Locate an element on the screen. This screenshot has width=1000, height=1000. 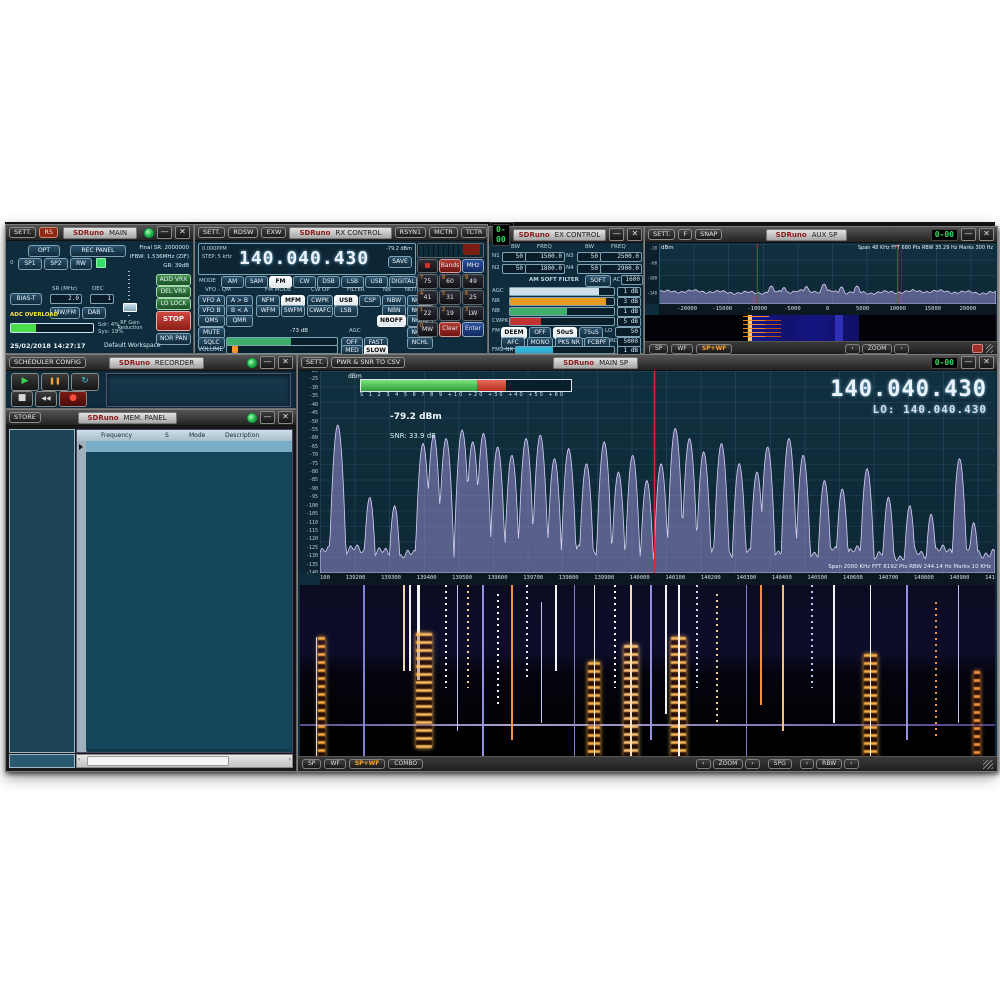
vfo-marker-line is located at coordinates (654, 472).